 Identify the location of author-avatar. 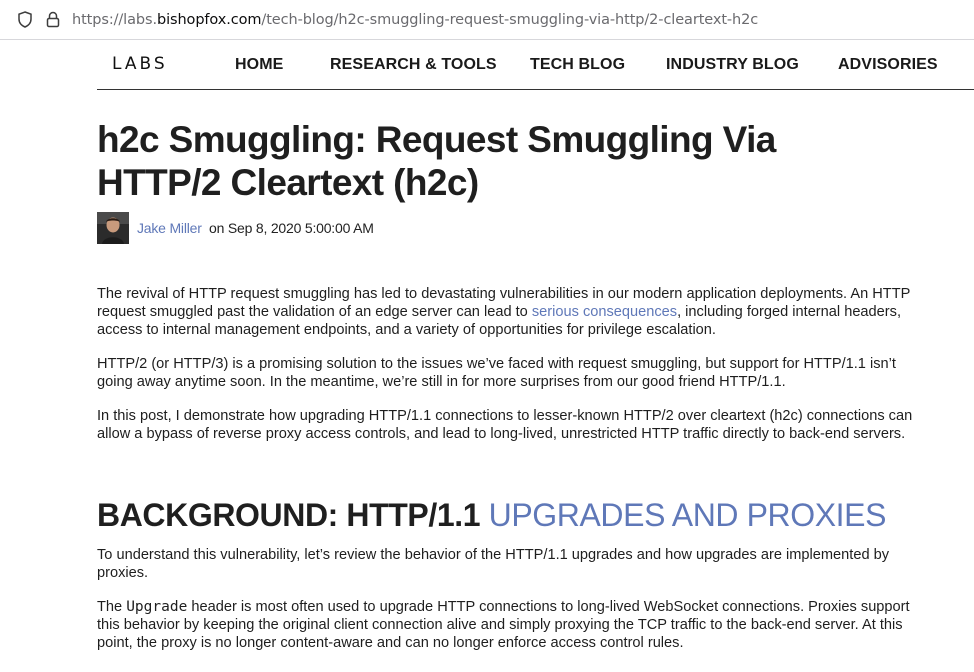
(113, 228).